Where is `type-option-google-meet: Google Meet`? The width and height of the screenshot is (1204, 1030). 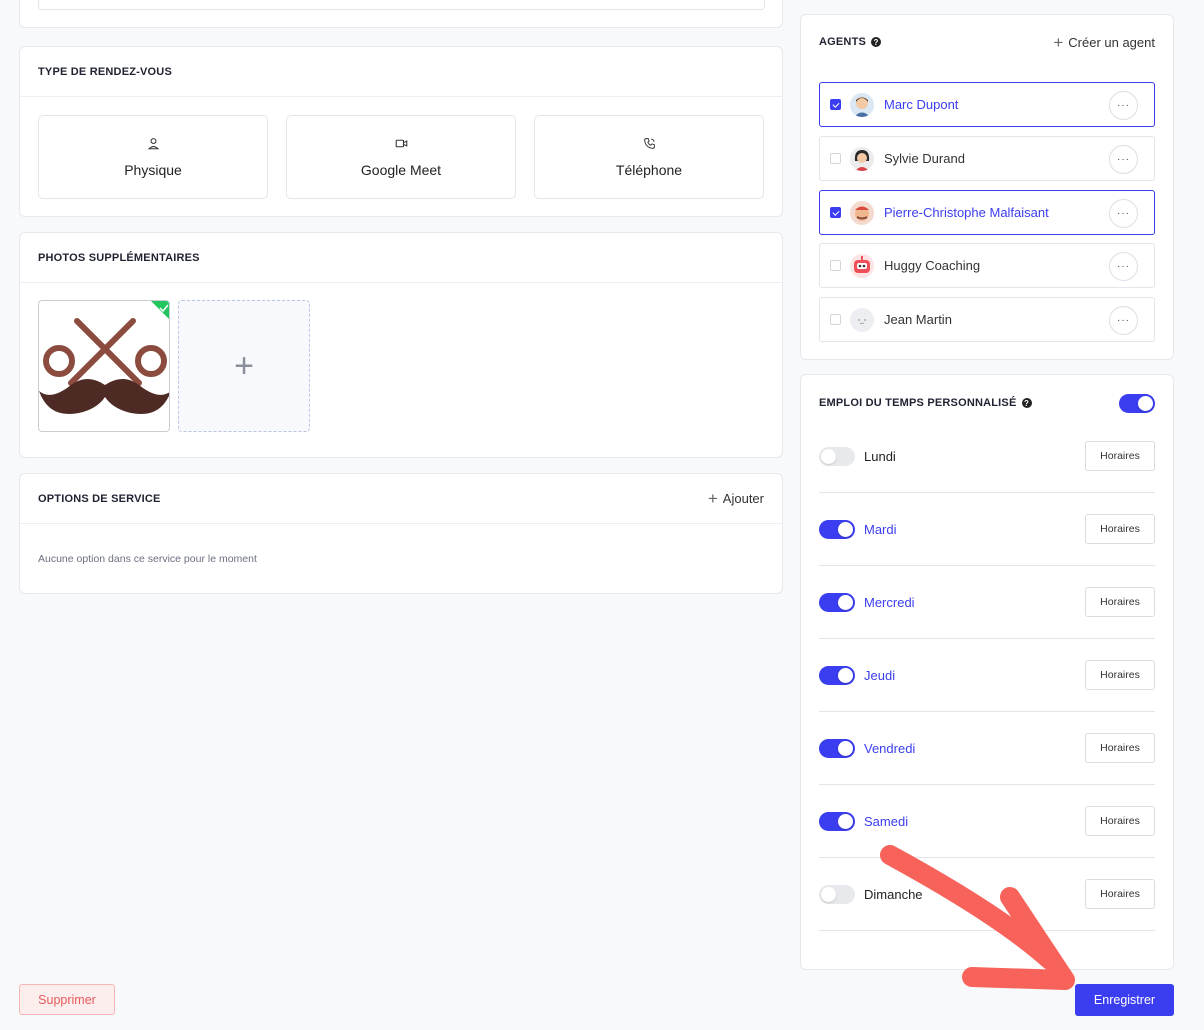
type-option-google-meet: Google Meet is located at coordinates (401, 157).